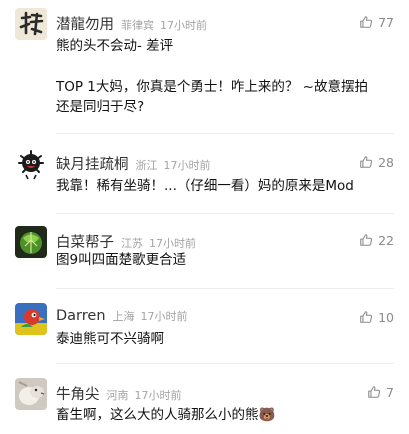 The width and height of the screenshot is (409, 434). I want to click on comment-text: 我靠！稀有坐骑！...（仔细一看）妈的原来是Mod, so click(227, 186).